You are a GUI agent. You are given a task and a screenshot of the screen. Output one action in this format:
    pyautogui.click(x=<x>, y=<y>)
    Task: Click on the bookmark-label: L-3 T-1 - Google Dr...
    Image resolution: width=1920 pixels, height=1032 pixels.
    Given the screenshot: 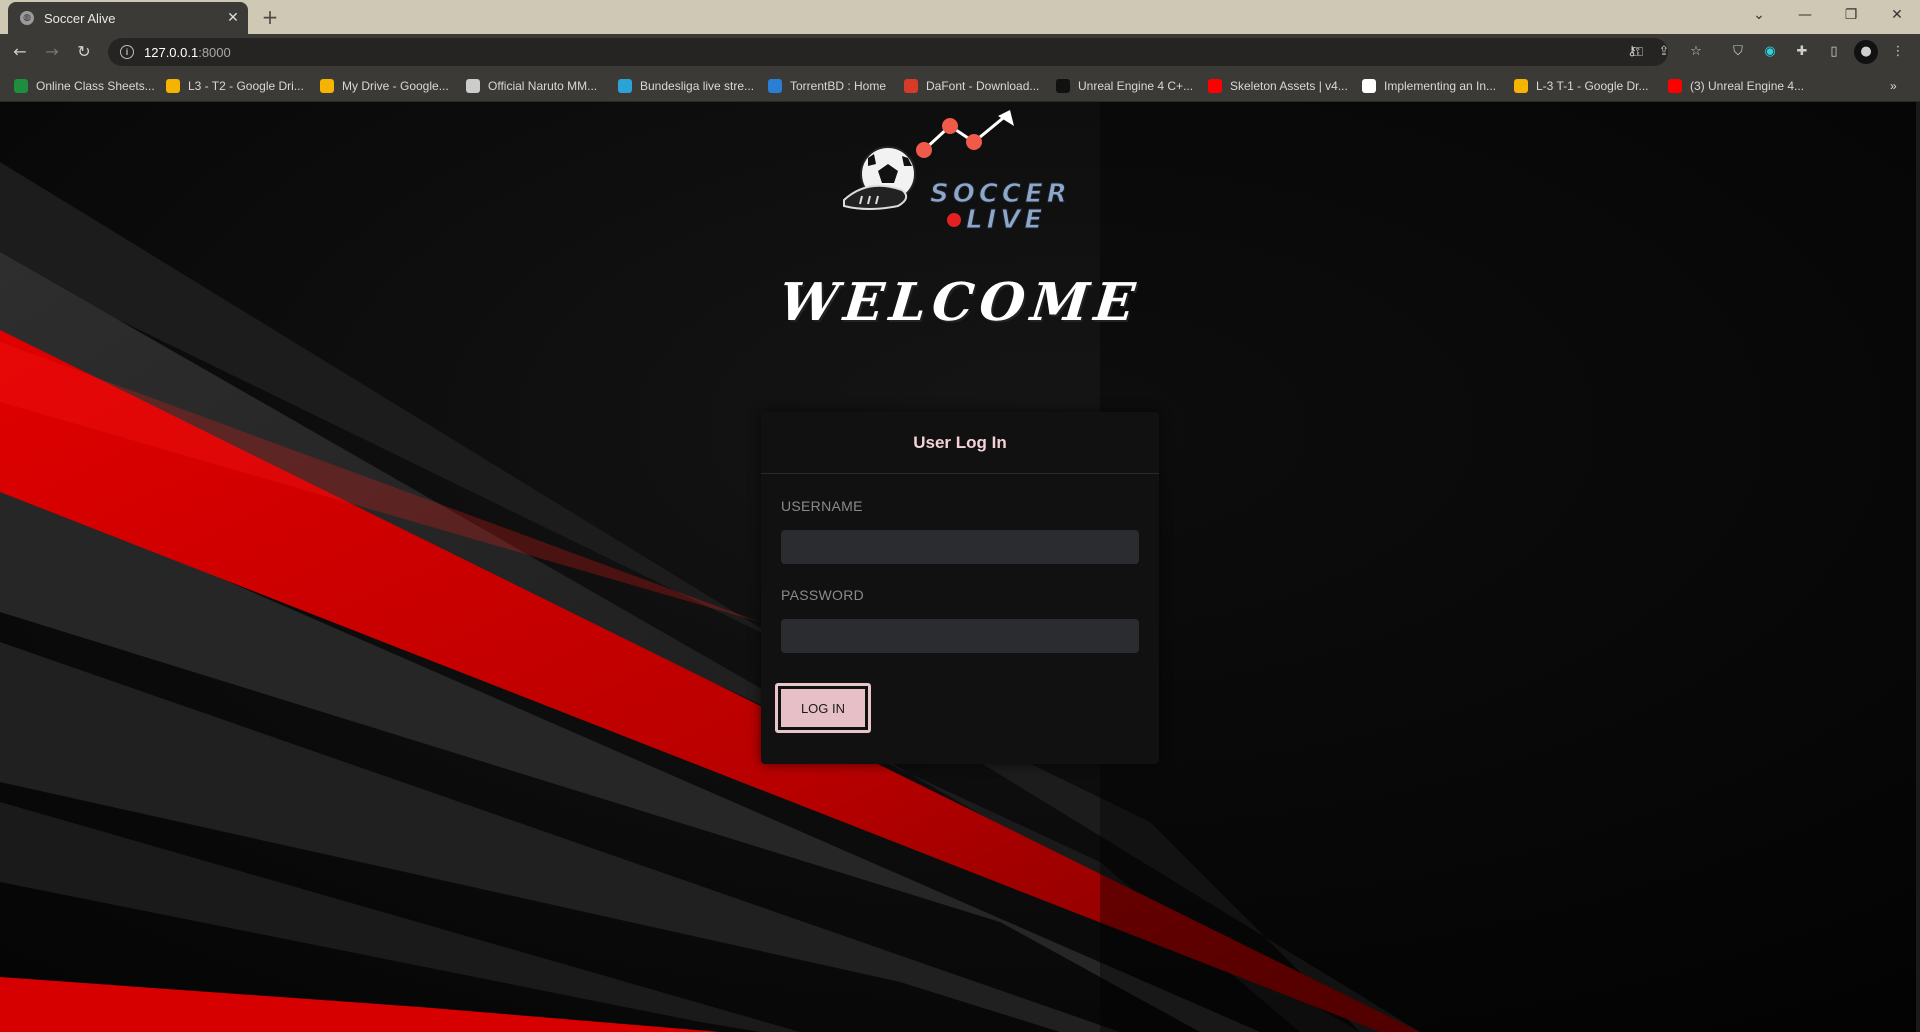 What is the action you would take?
    pyautogui.click(x=1592, y=86)
    